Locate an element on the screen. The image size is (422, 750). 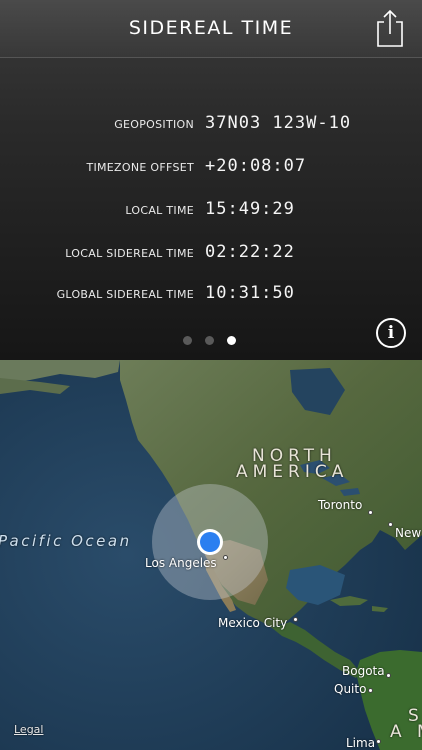
global-sidereal-time-value: 10:31:50 is located at coordinates (250, 293).